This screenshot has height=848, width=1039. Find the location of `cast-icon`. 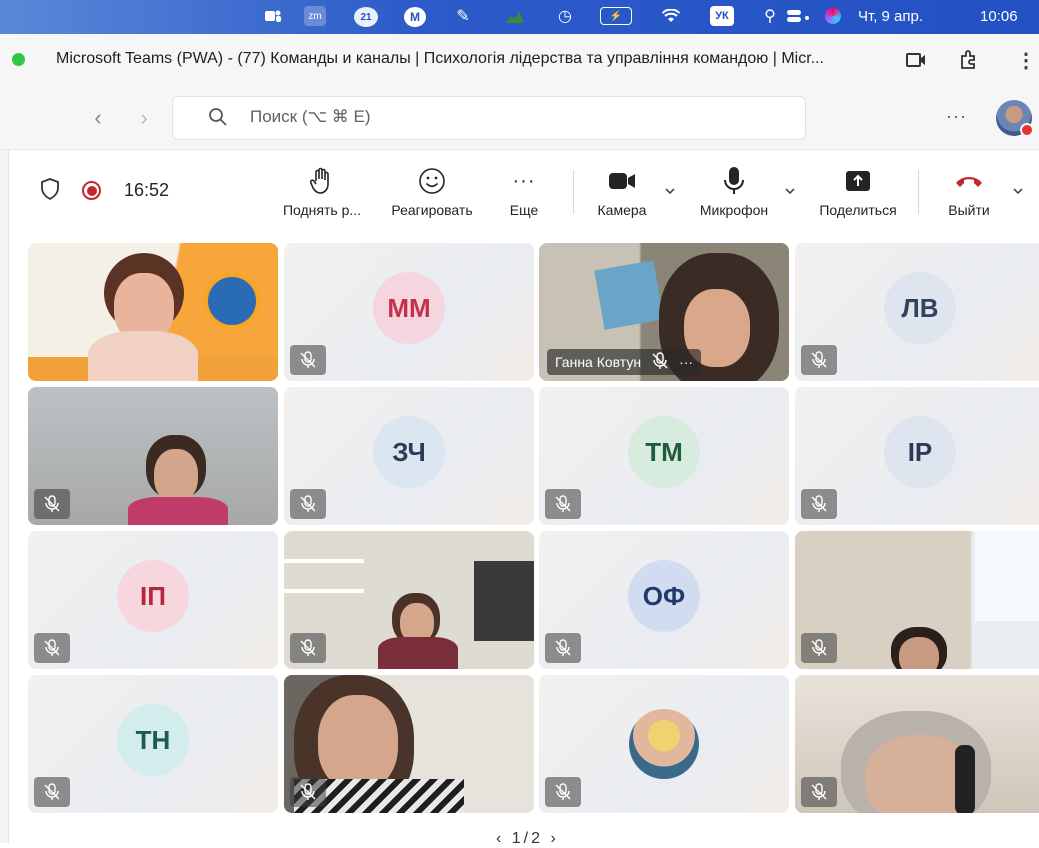

cast-icon is located at coordinates (916, 60).